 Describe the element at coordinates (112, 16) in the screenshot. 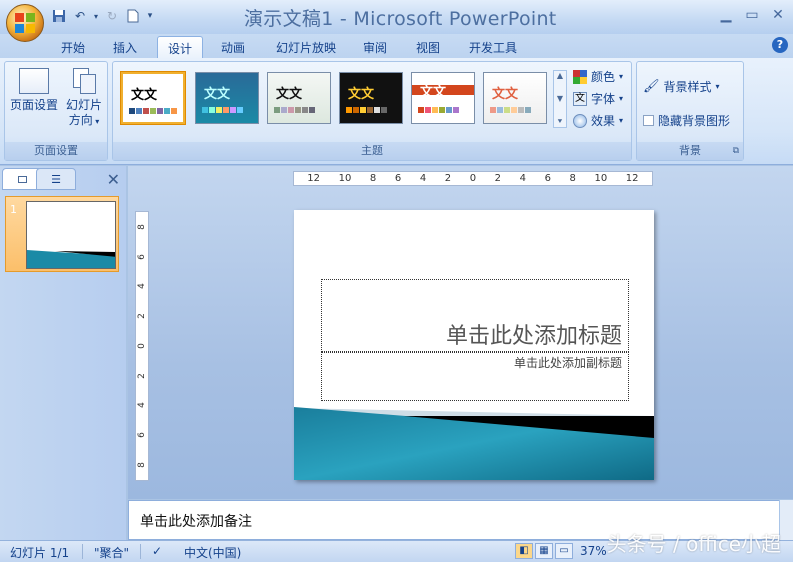

I see `redo-icon: ↻` at that location.